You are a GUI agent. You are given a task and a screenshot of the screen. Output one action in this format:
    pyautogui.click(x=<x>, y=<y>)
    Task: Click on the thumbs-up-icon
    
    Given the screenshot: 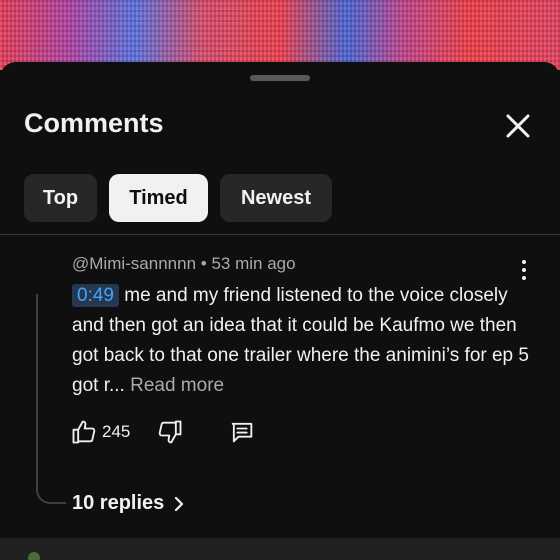 What is the action you would take?
    pyautogui.click(x=84, y=432)
    